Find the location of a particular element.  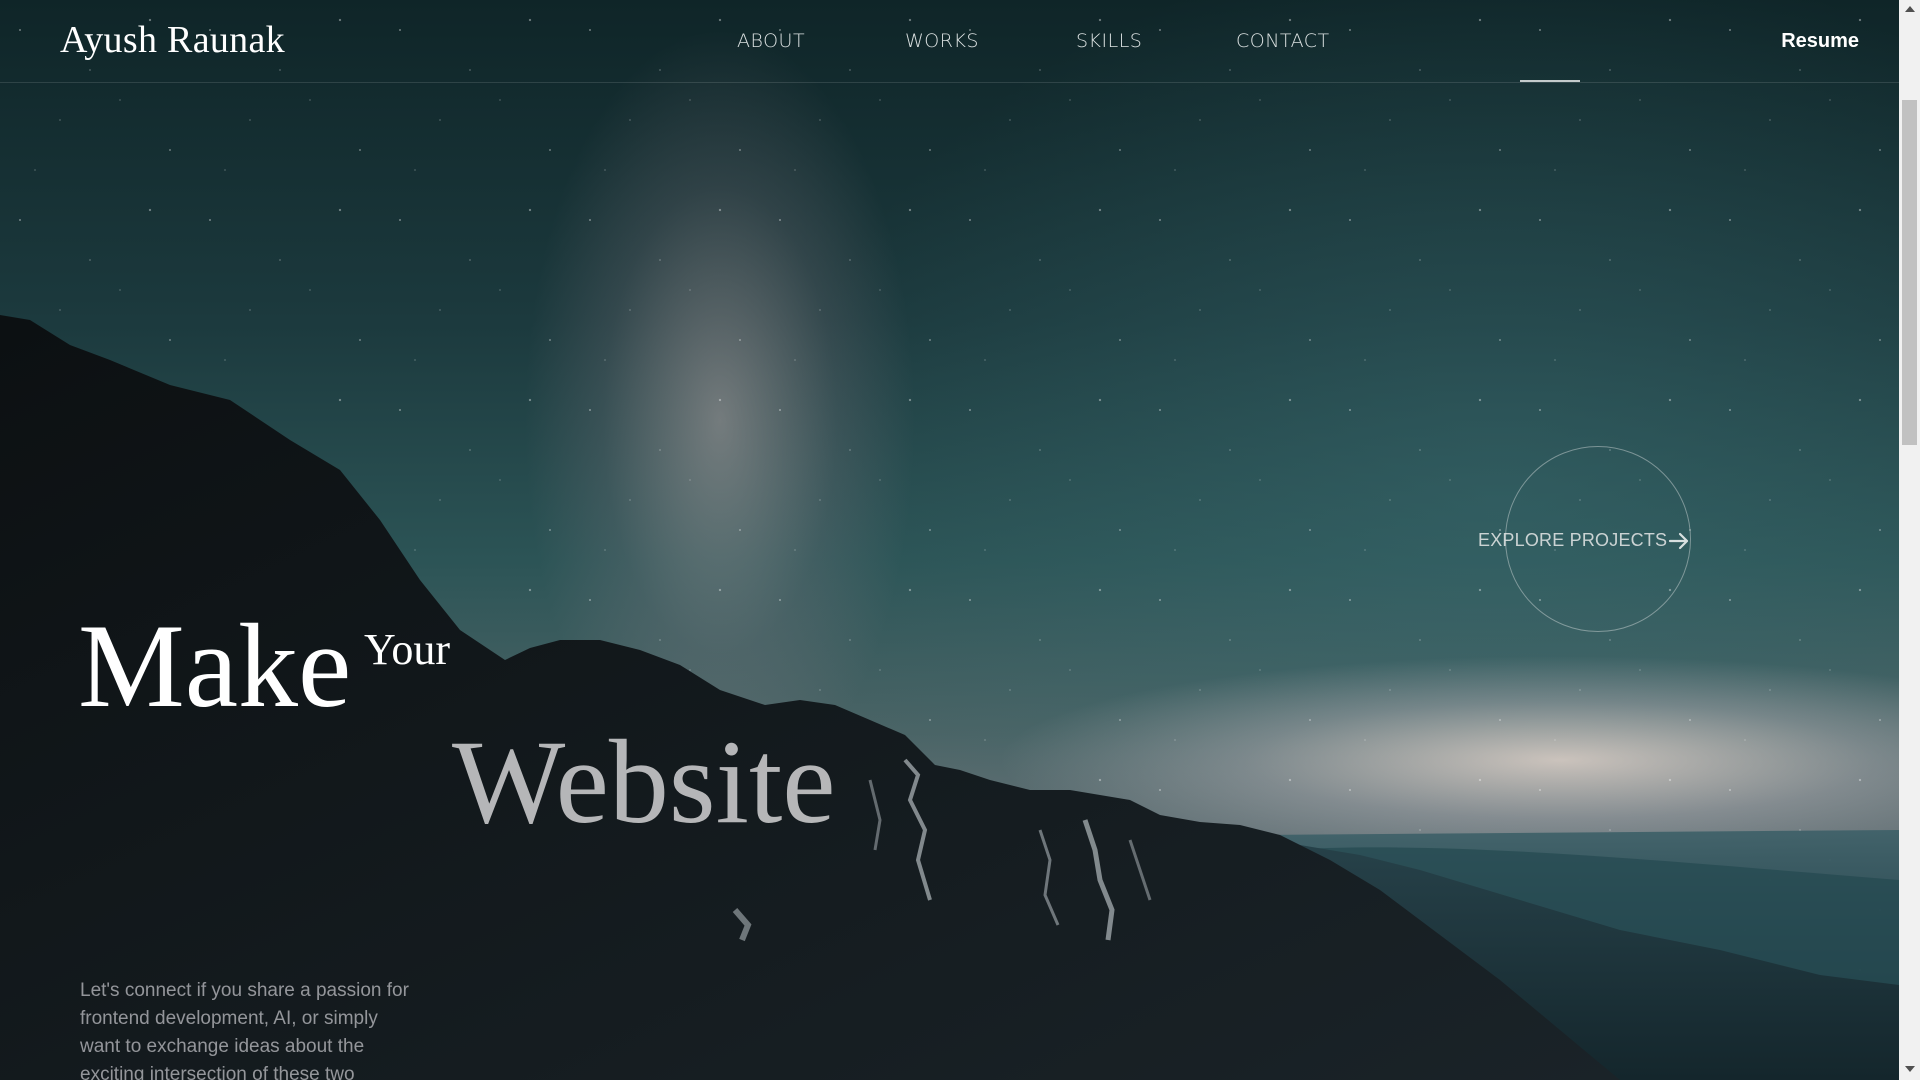

scroll-down-icon is located at coordinates (1910, 1069).